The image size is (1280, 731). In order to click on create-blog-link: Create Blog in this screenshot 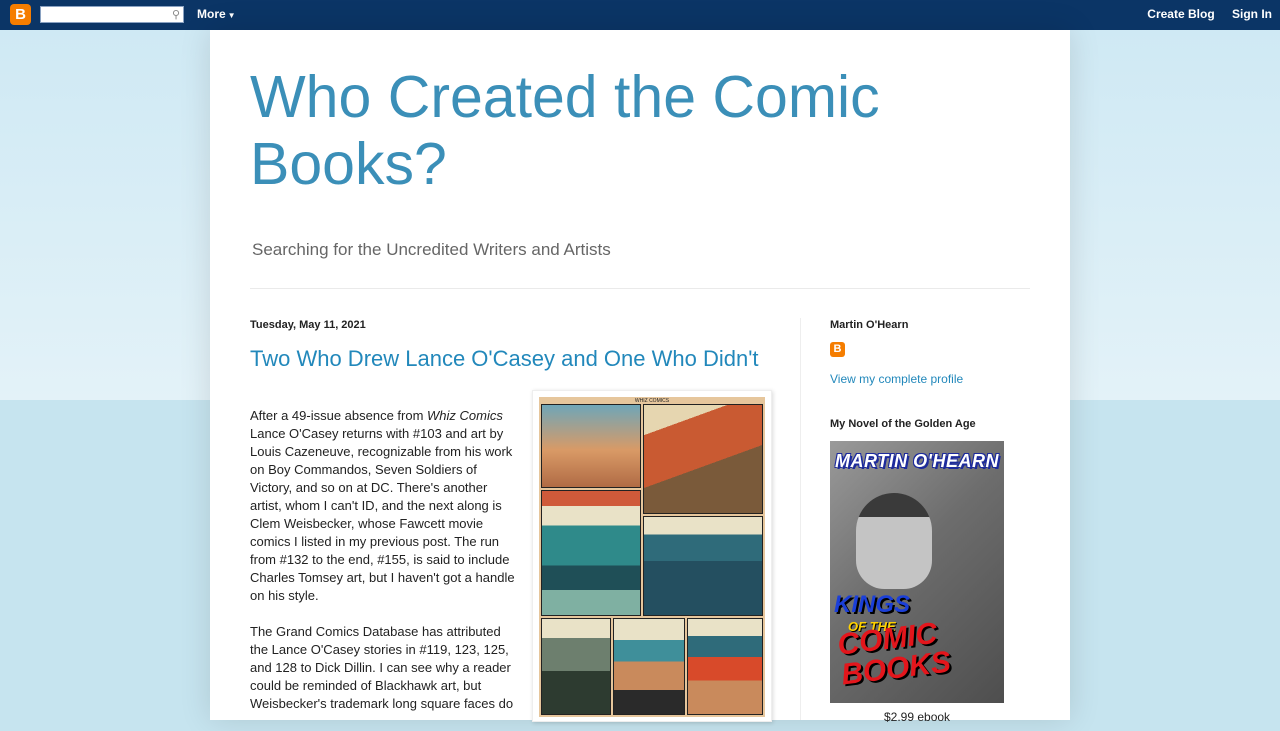, I will do `click(1180, 14)`.